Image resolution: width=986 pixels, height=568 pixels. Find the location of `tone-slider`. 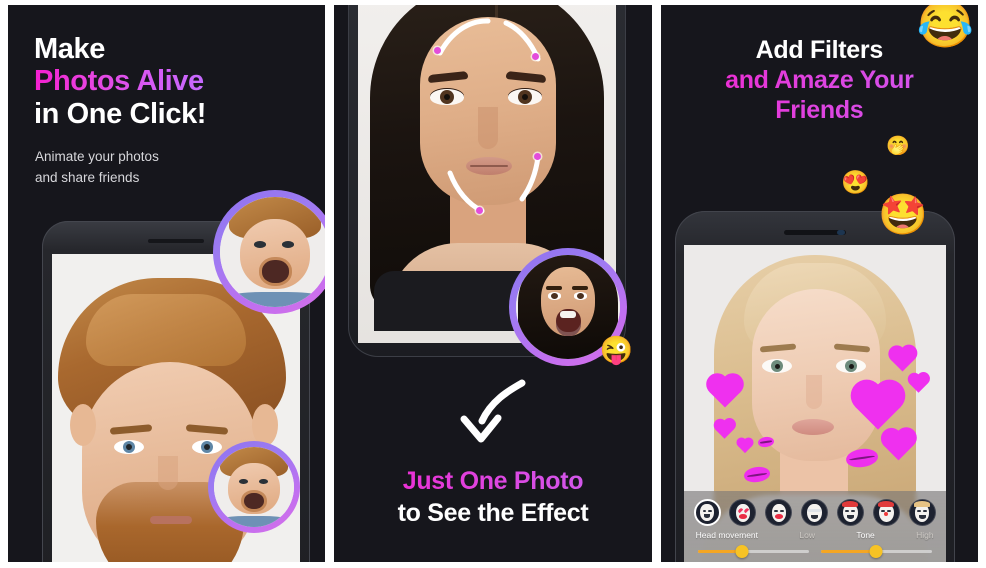

tone-slider is located at coordinates (876, 551).